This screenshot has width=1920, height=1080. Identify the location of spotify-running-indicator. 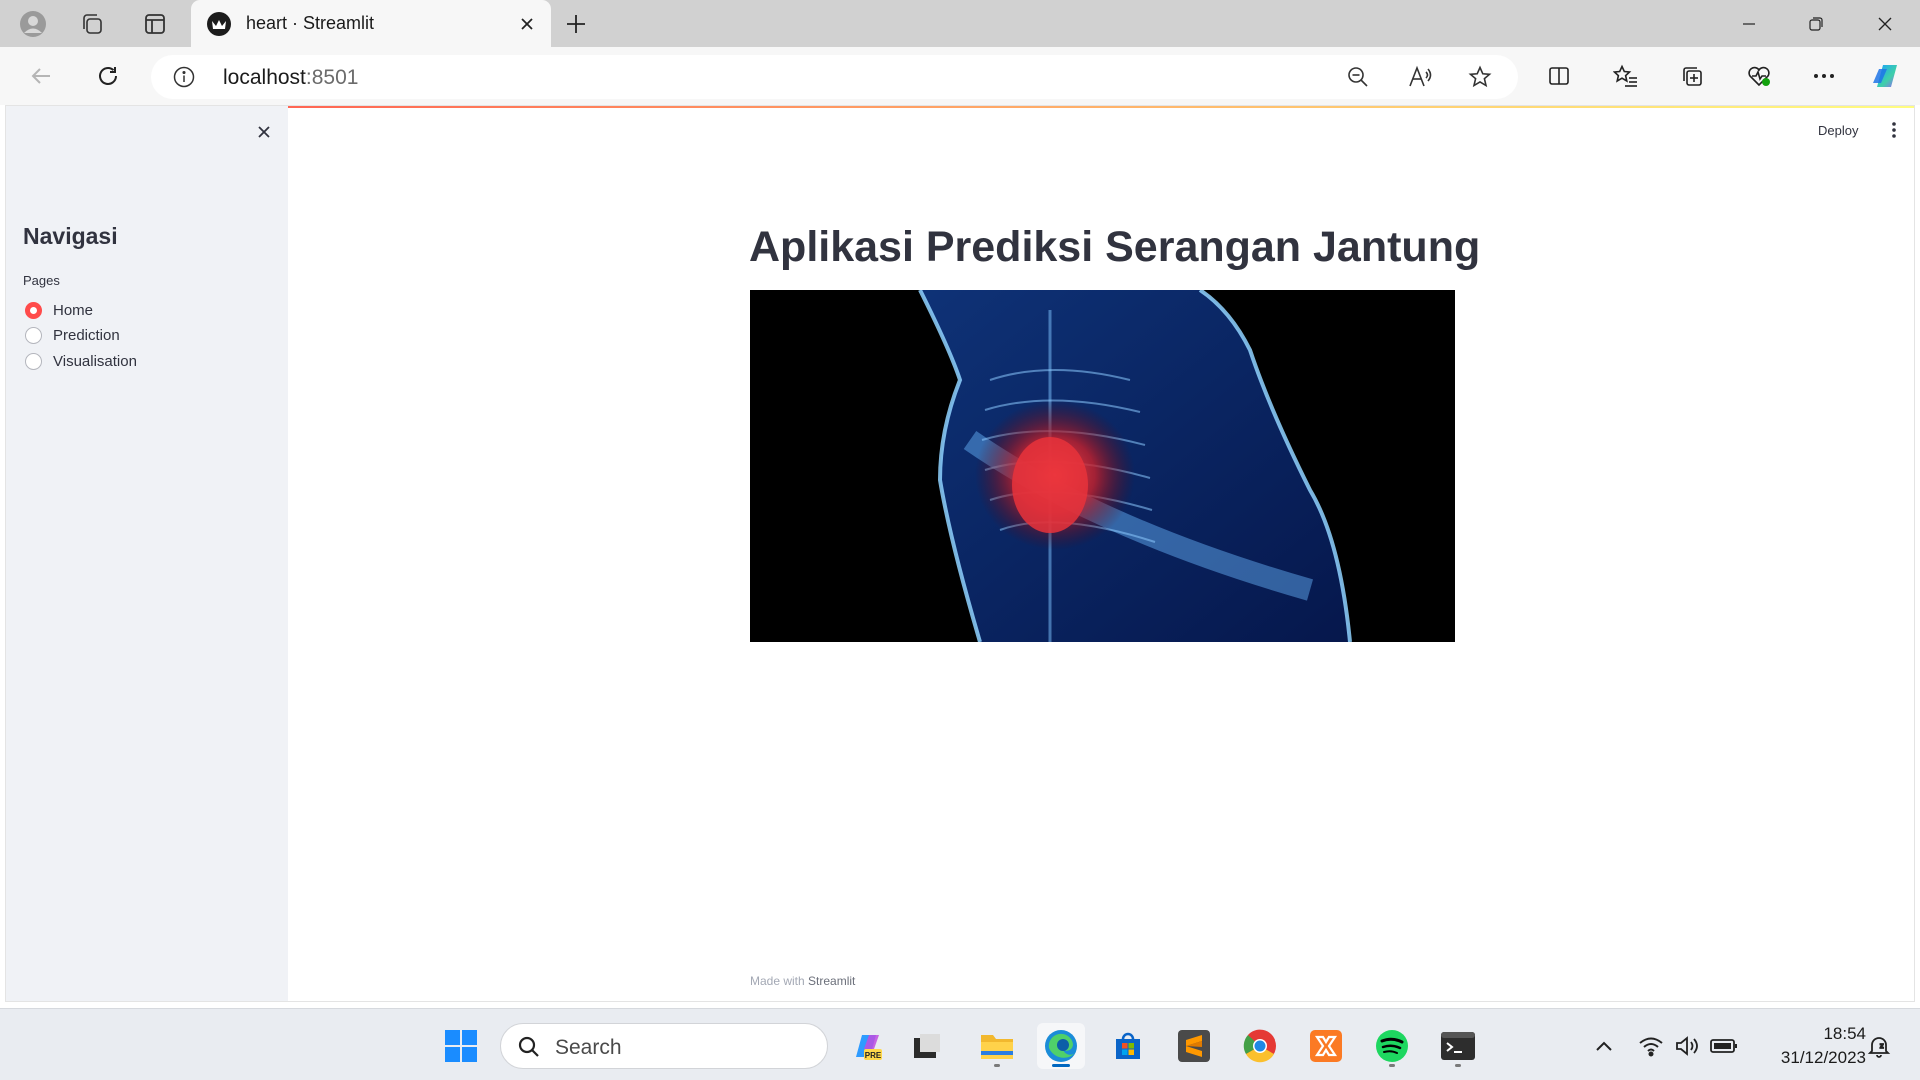
(1392, 1065).